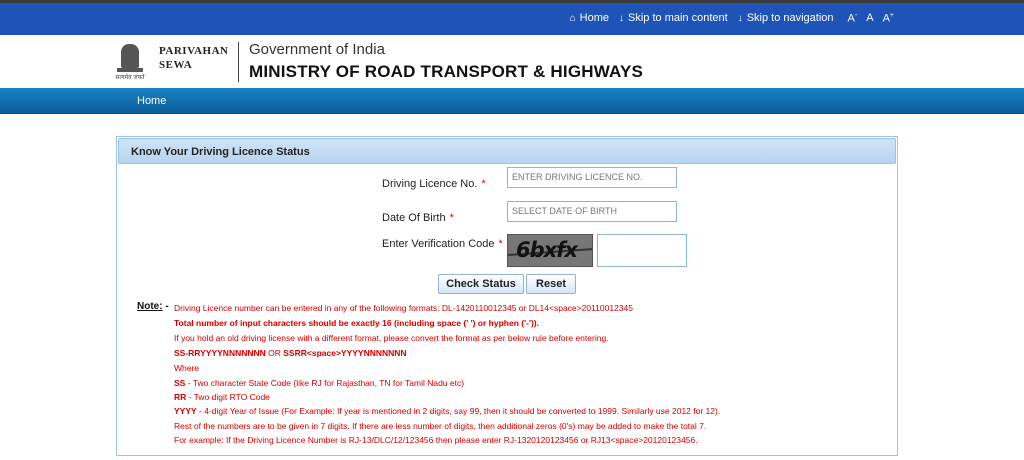 The image size is (1024, 460). Describe the element at coordinates (442, 244) in the screenshot. I see `captcha-label: Enter Verification Code *` at that location.